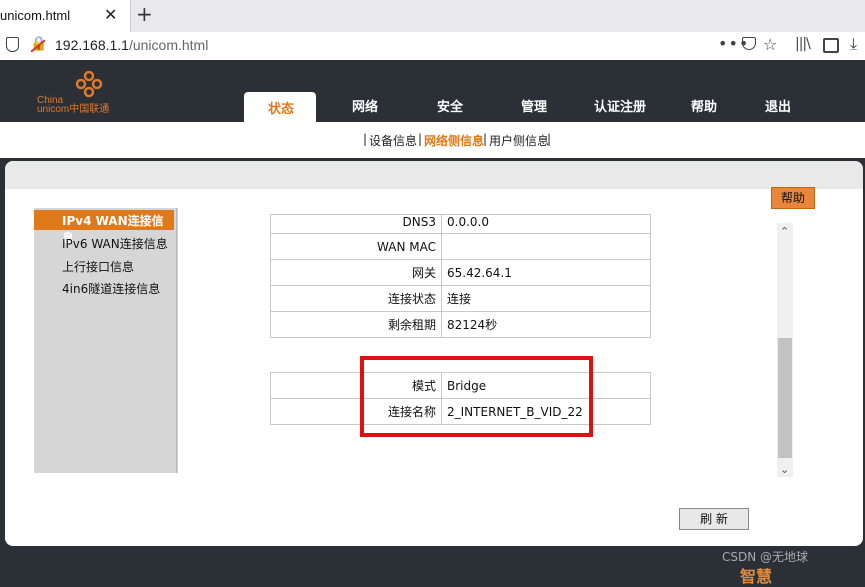  What do you see at coordinates (803, 44) in the screenshot?
I see `library-icon: |||\` at bounding box center [803, 44].